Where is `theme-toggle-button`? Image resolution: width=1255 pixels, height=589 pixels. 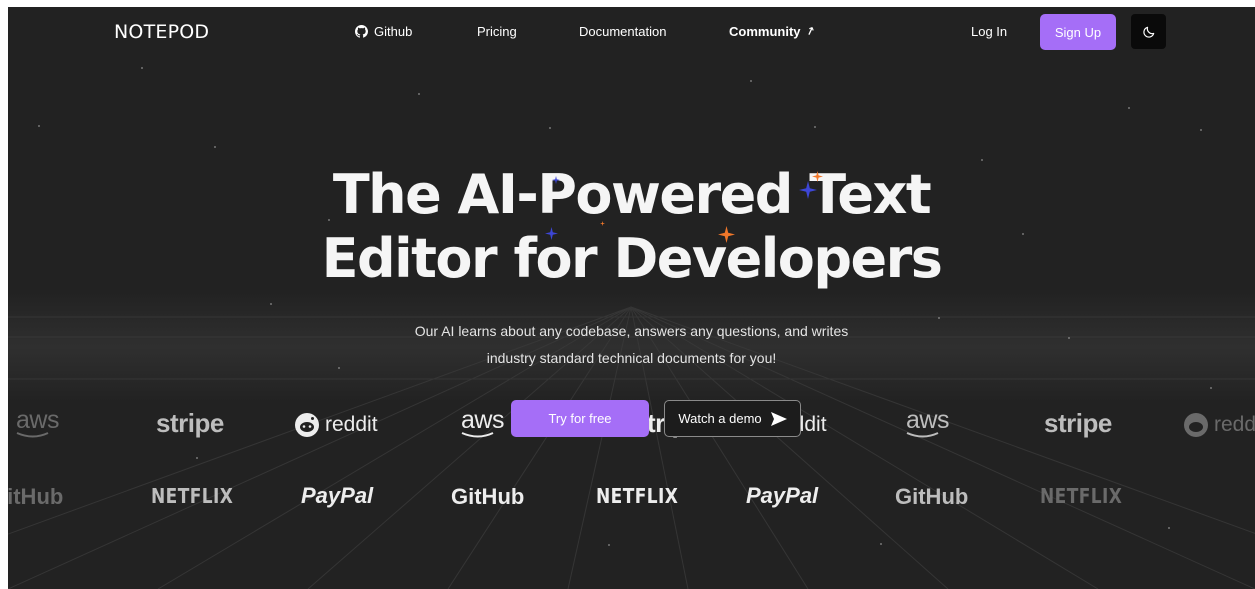
theme-toggle-button is located at coordinates (1148, 31).